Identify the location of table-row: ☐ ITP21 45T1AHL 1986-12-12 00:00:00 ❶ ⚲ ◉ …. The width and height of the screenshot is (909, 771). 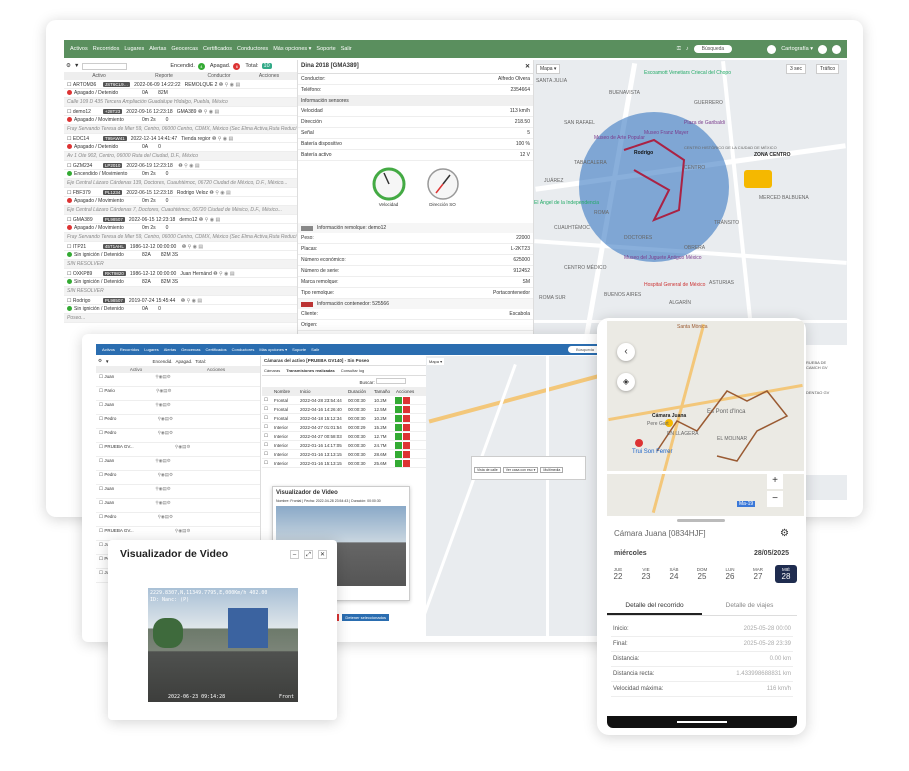
(180, 246).